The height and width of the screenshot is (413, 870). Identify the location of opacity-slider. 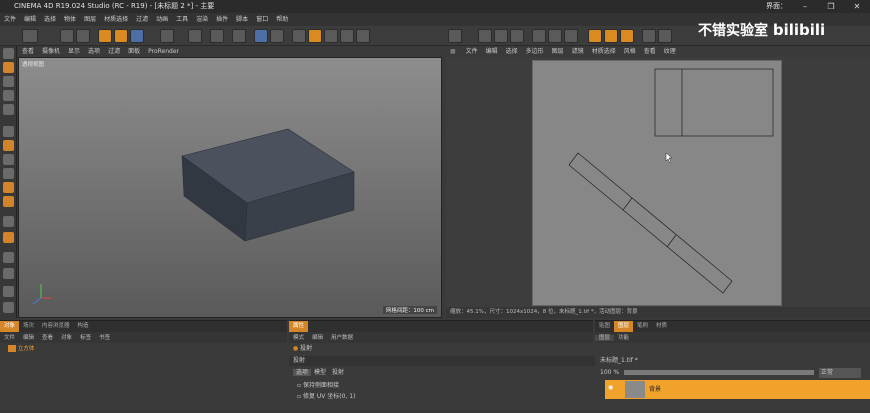
(718, 372).